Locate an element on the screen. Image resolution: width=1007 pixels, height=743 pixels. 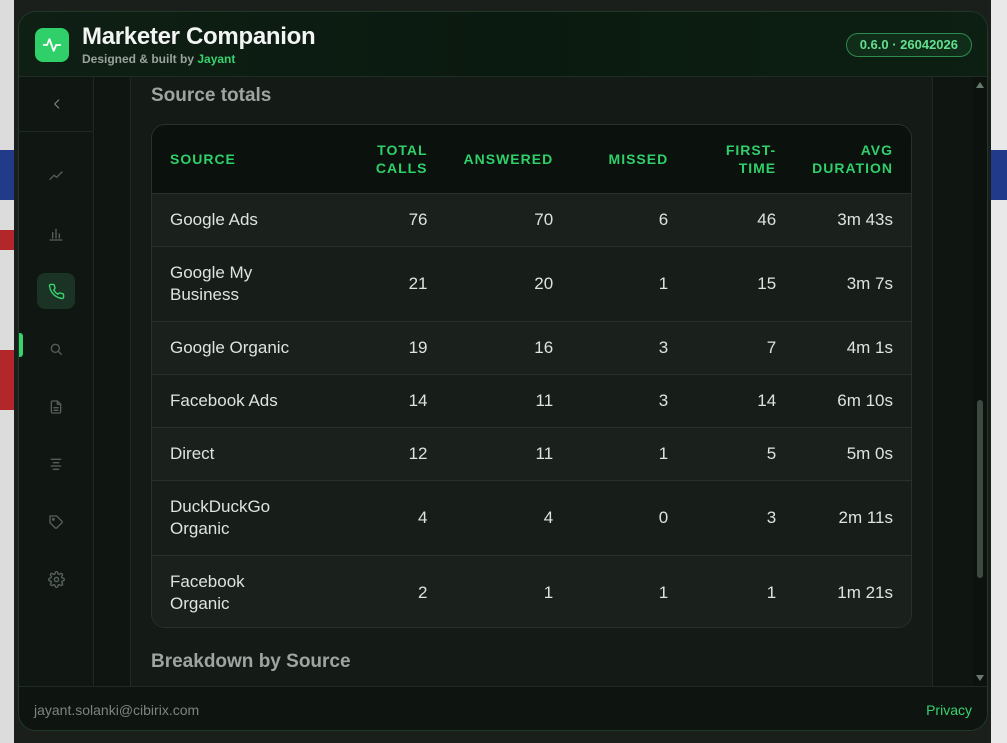
app-title: Marketer Companion is located at coordinates (199, 36).